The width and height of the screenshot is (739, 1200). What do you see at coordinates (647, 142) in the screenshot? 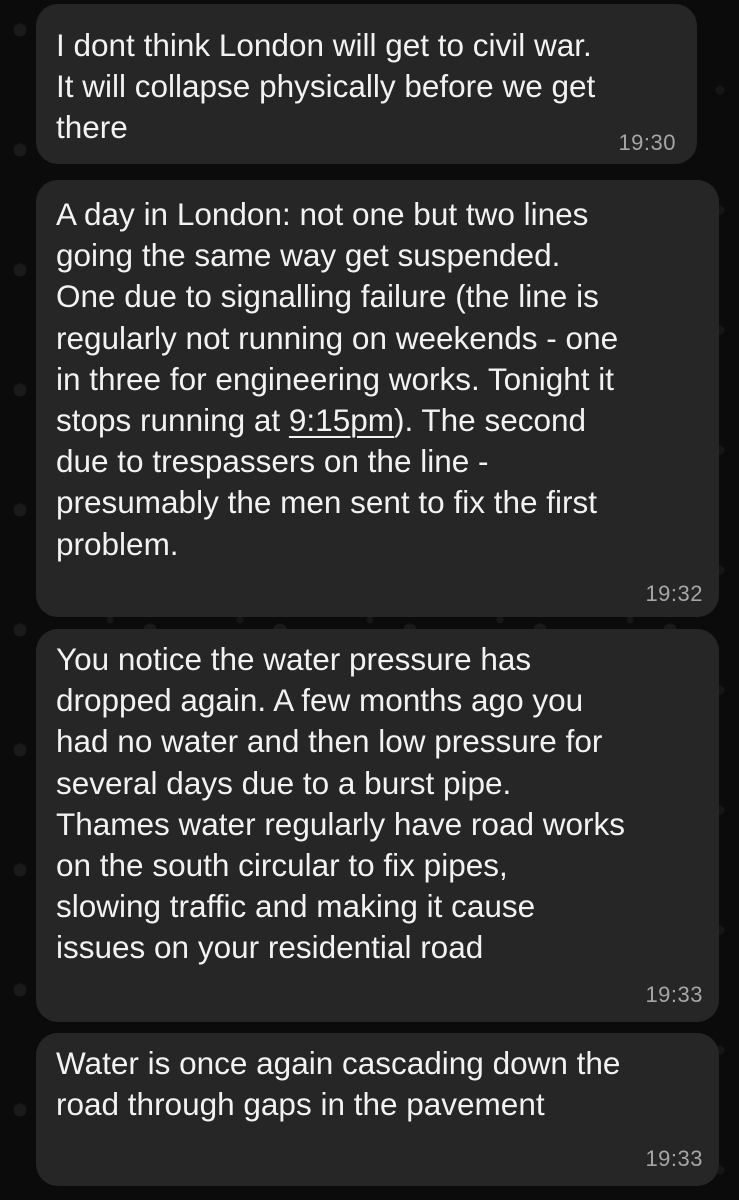
I see `message-timestamp: 19:30` at bounding box center [647, 142].